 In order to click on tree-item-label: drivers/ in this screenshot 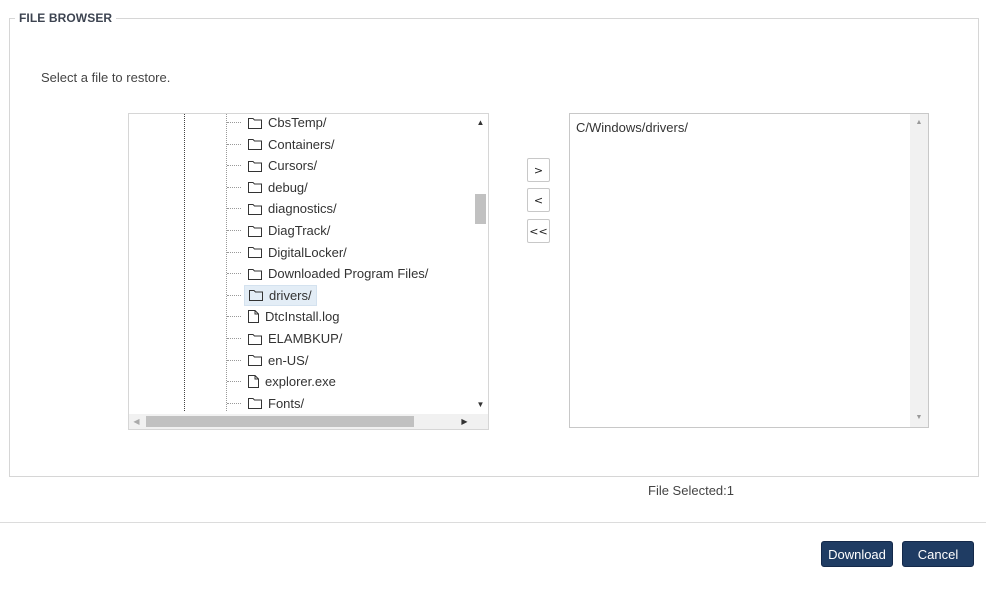, I will do `click(290, 295)`.